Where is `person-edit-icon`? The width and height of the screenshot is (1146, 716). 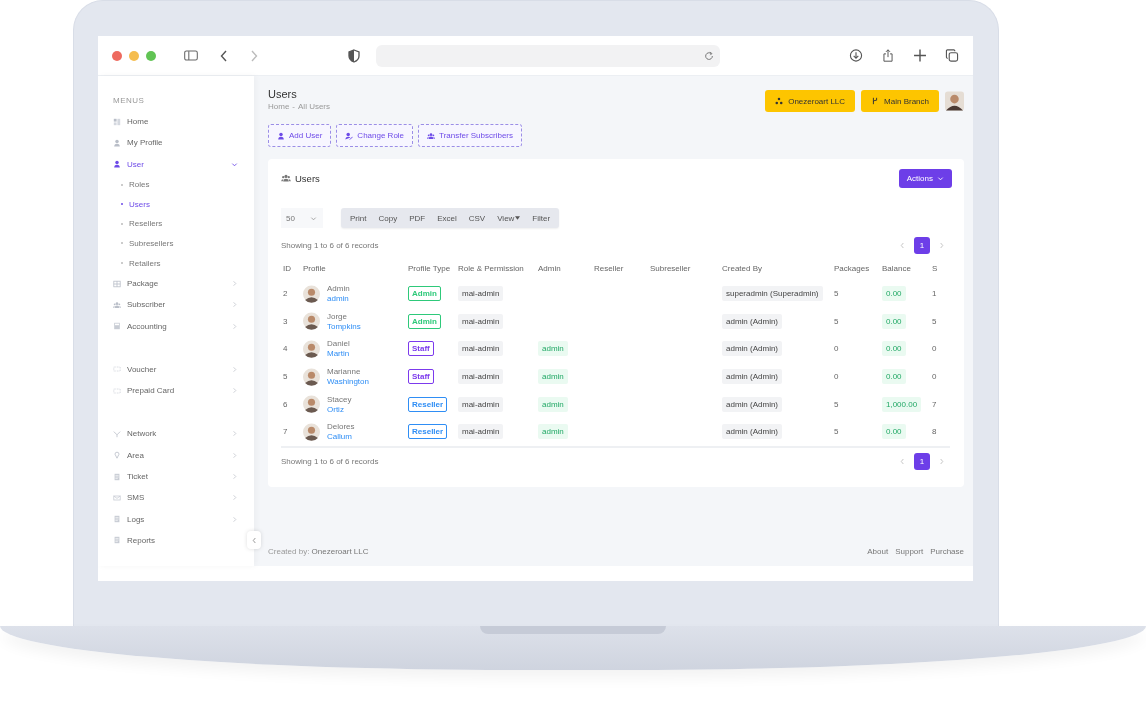
person-edit-icon is located at coordinates (349, 135).